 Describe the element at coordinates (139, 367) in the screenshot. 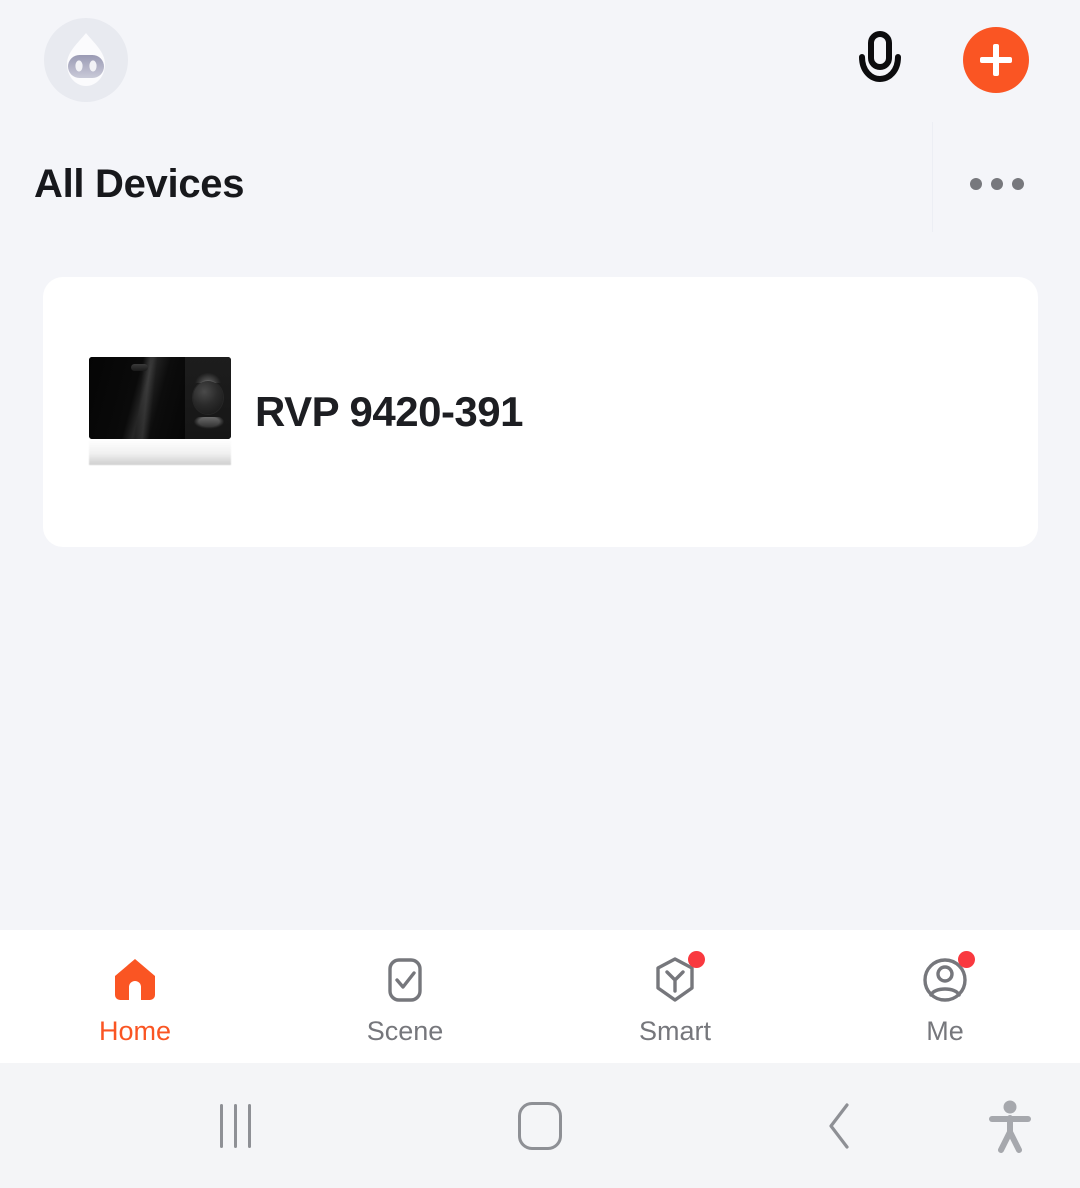

I see `device-handle` at that location.